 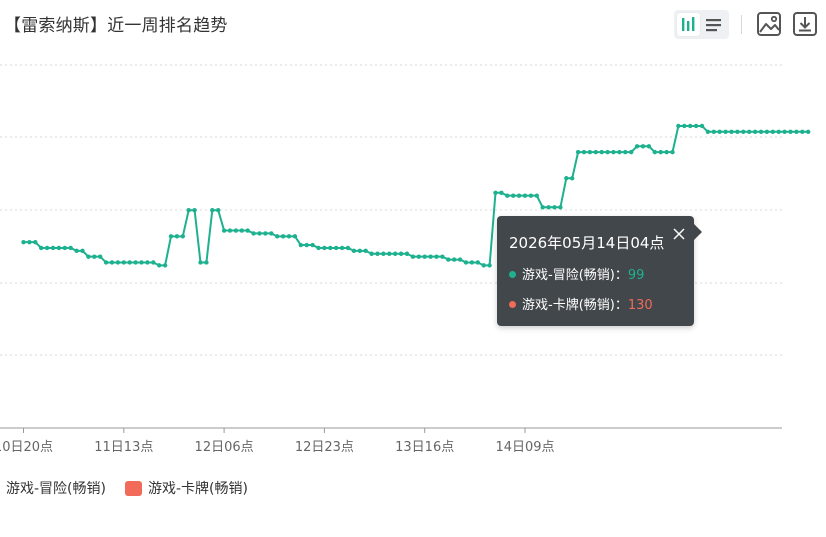 I want to click on tooltip-arrow, so click(x=698, y=232).